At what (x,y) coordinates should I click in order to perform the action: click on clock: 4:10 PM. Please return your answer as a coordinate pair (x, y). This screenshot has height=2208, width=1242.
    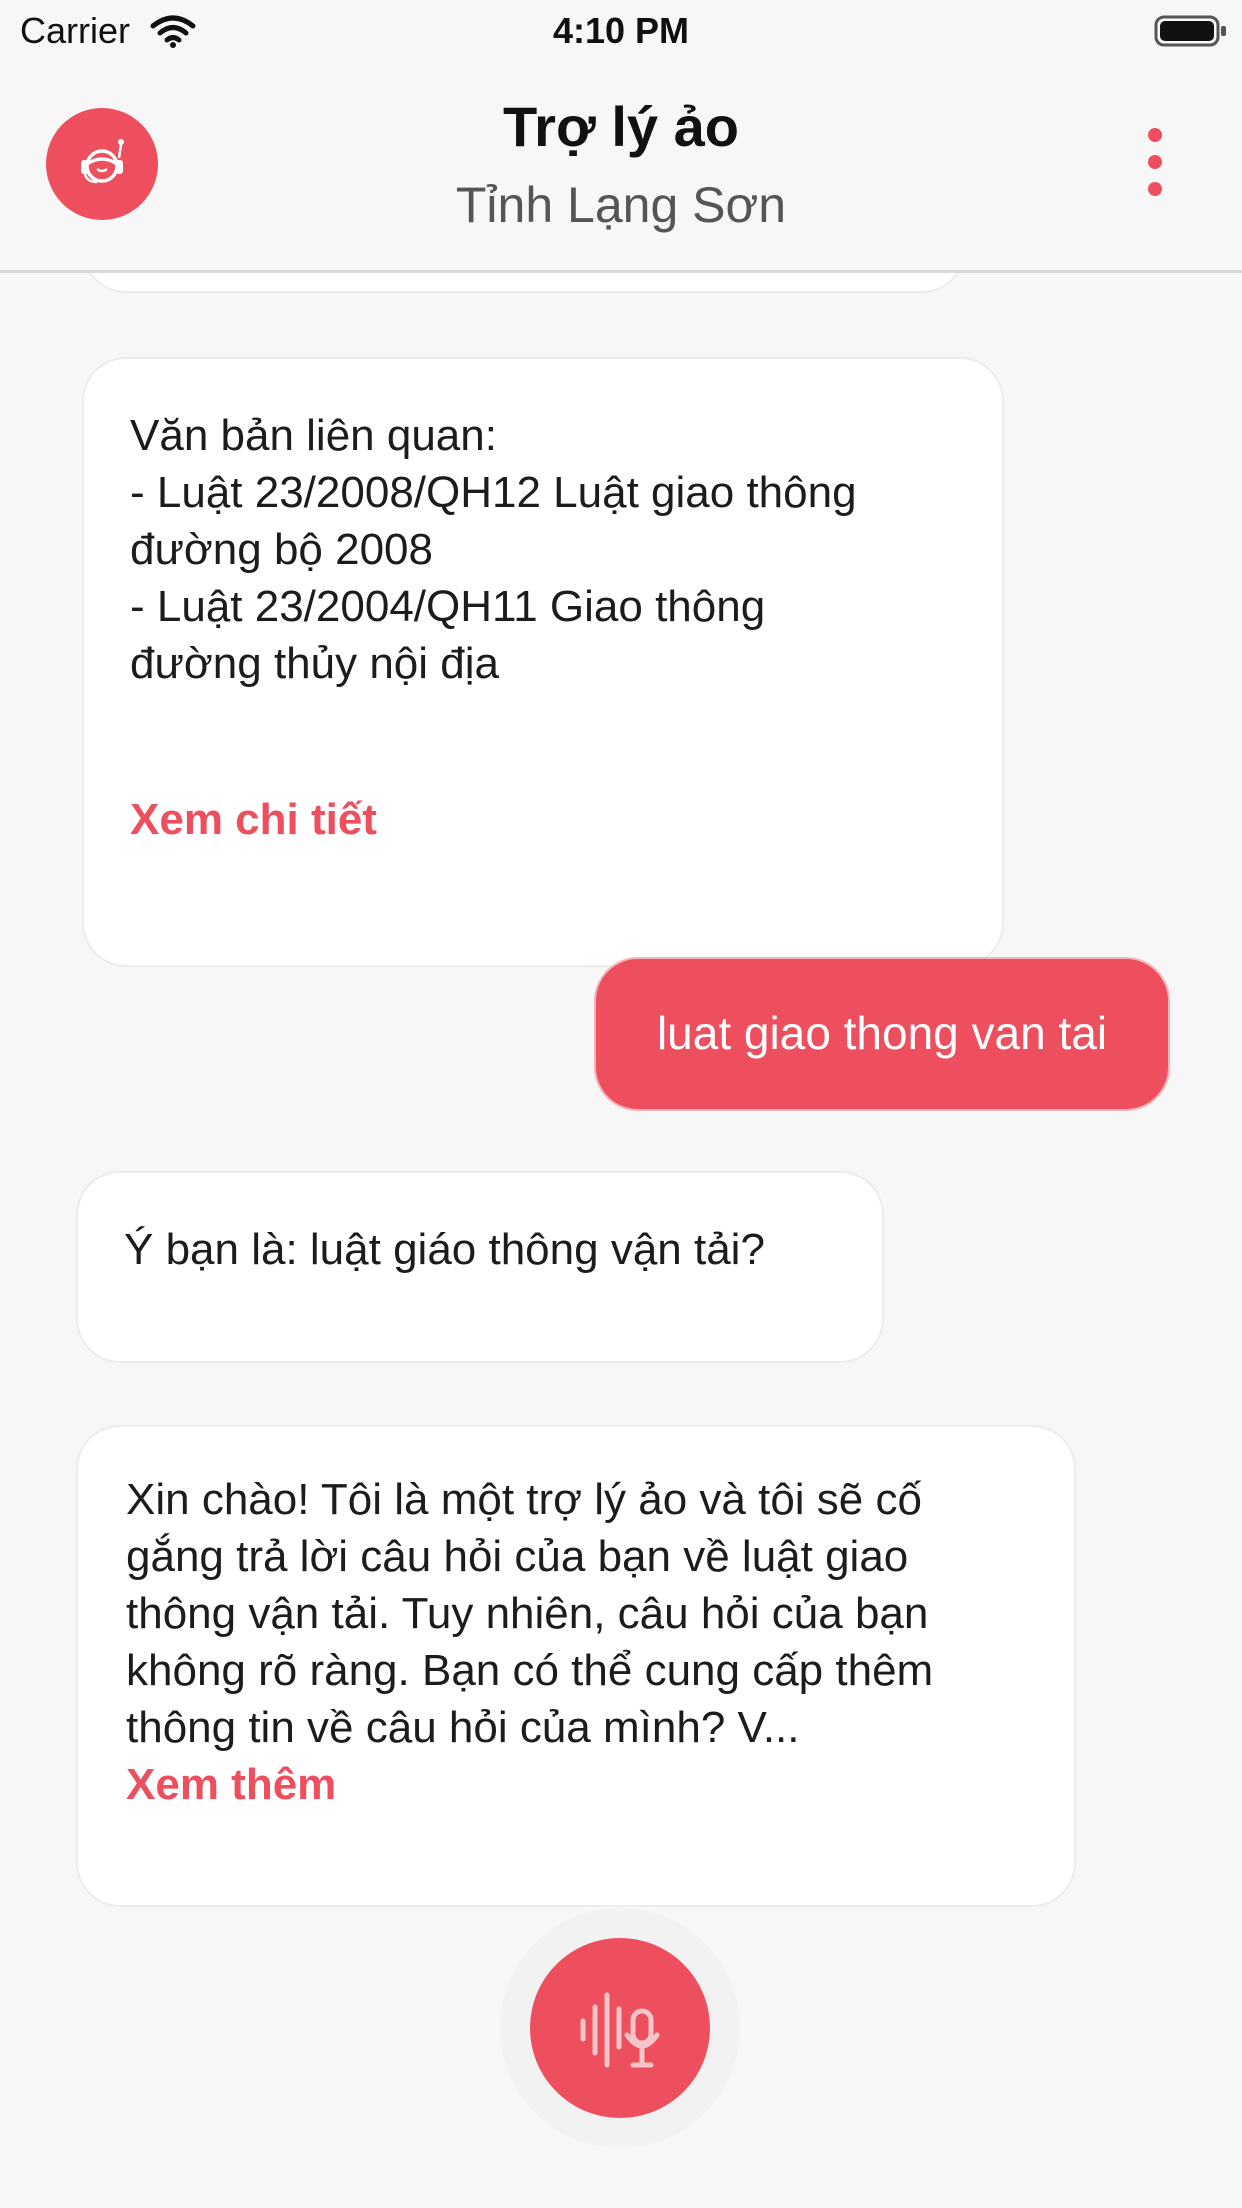
    Looking at the image, I should click on (621, 30).